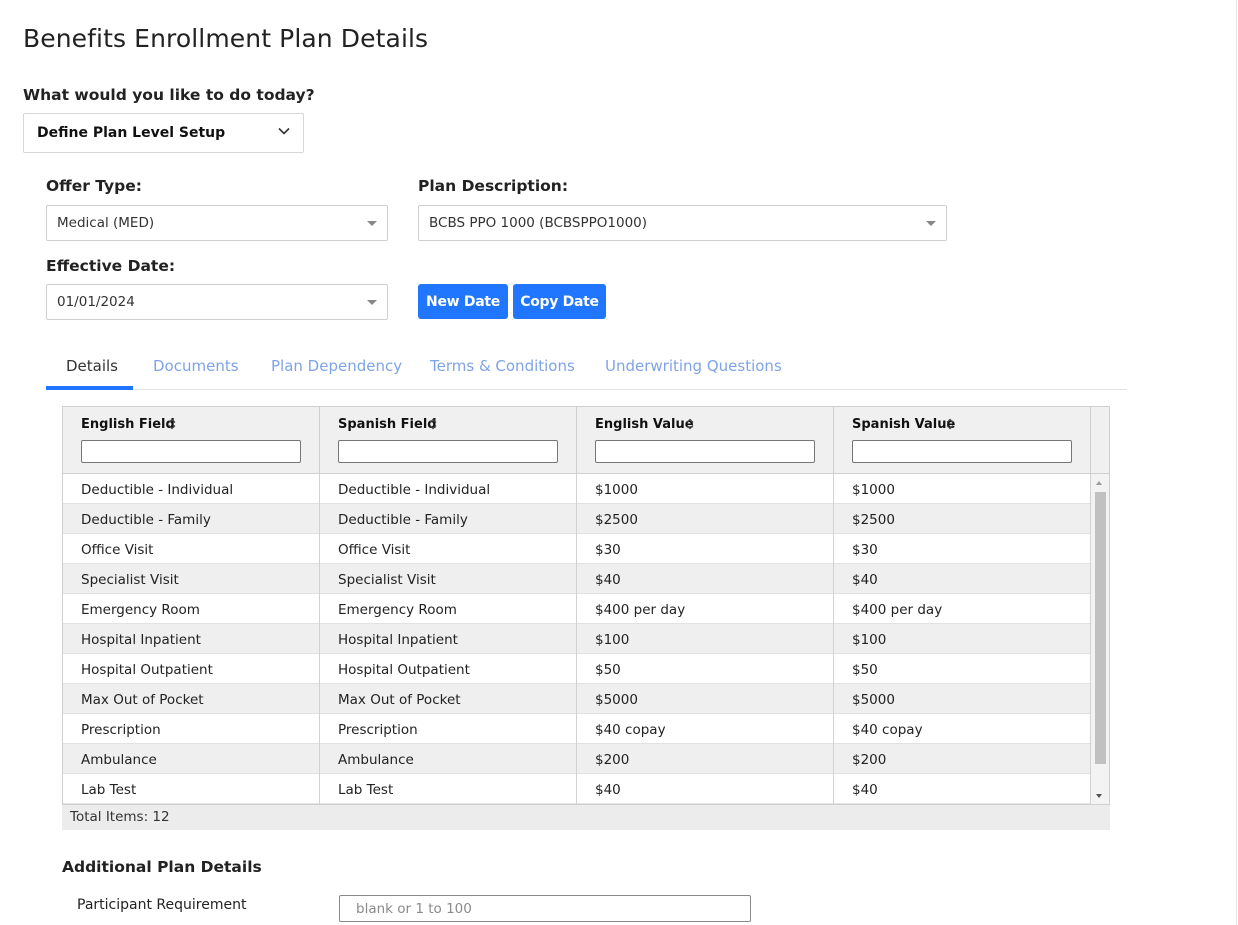  I want to click on cell-spanish-field: Specialist Visit, so click(448, 579).